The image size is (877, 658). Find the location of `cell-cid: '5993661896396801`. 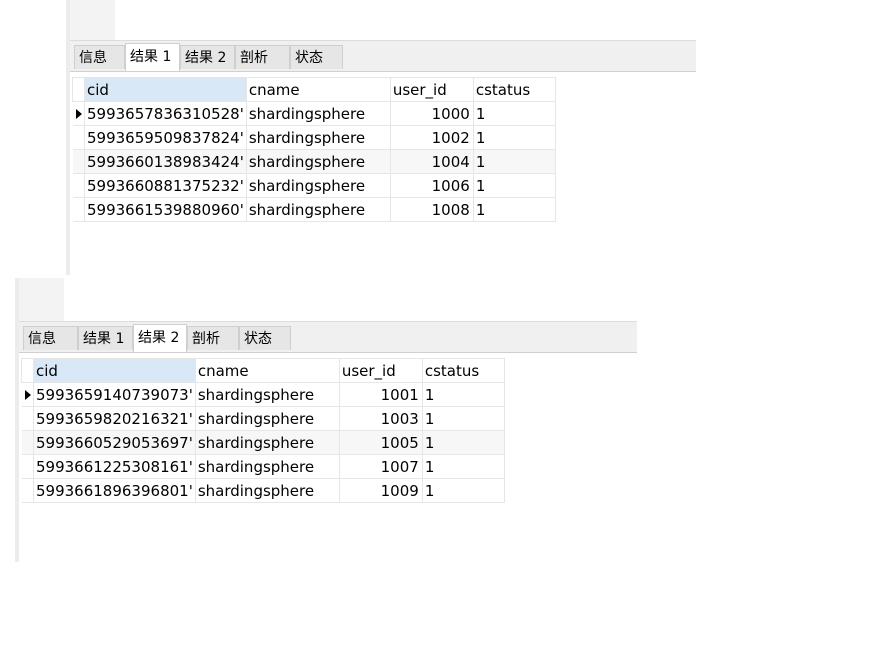

cell-cid: '5993661896396801 is located at coordinates (114, 490).